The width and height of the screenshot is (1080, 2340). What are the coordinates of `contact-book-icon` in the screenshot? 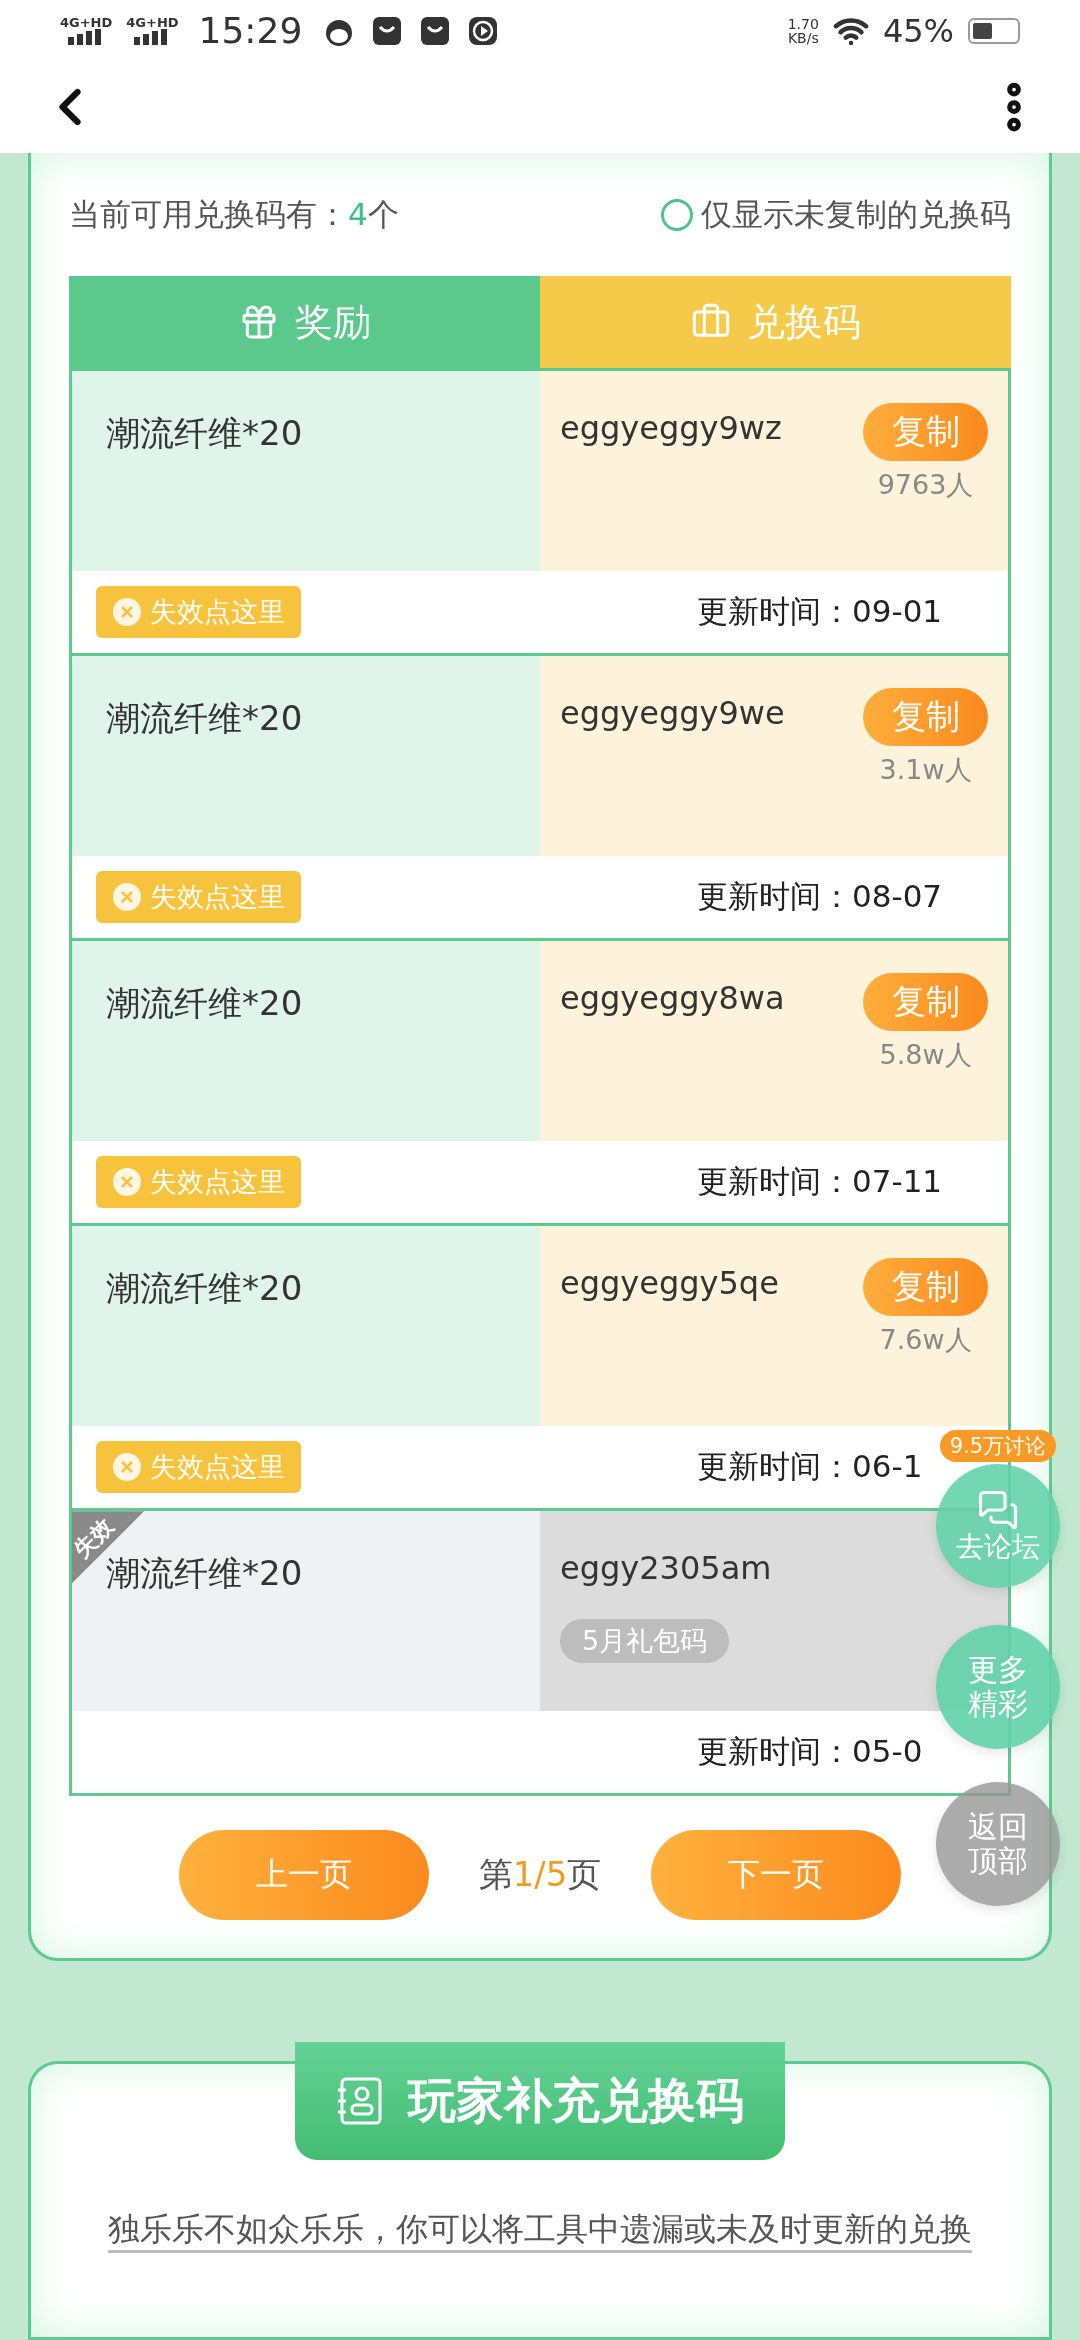 It's located at (360, 2101).